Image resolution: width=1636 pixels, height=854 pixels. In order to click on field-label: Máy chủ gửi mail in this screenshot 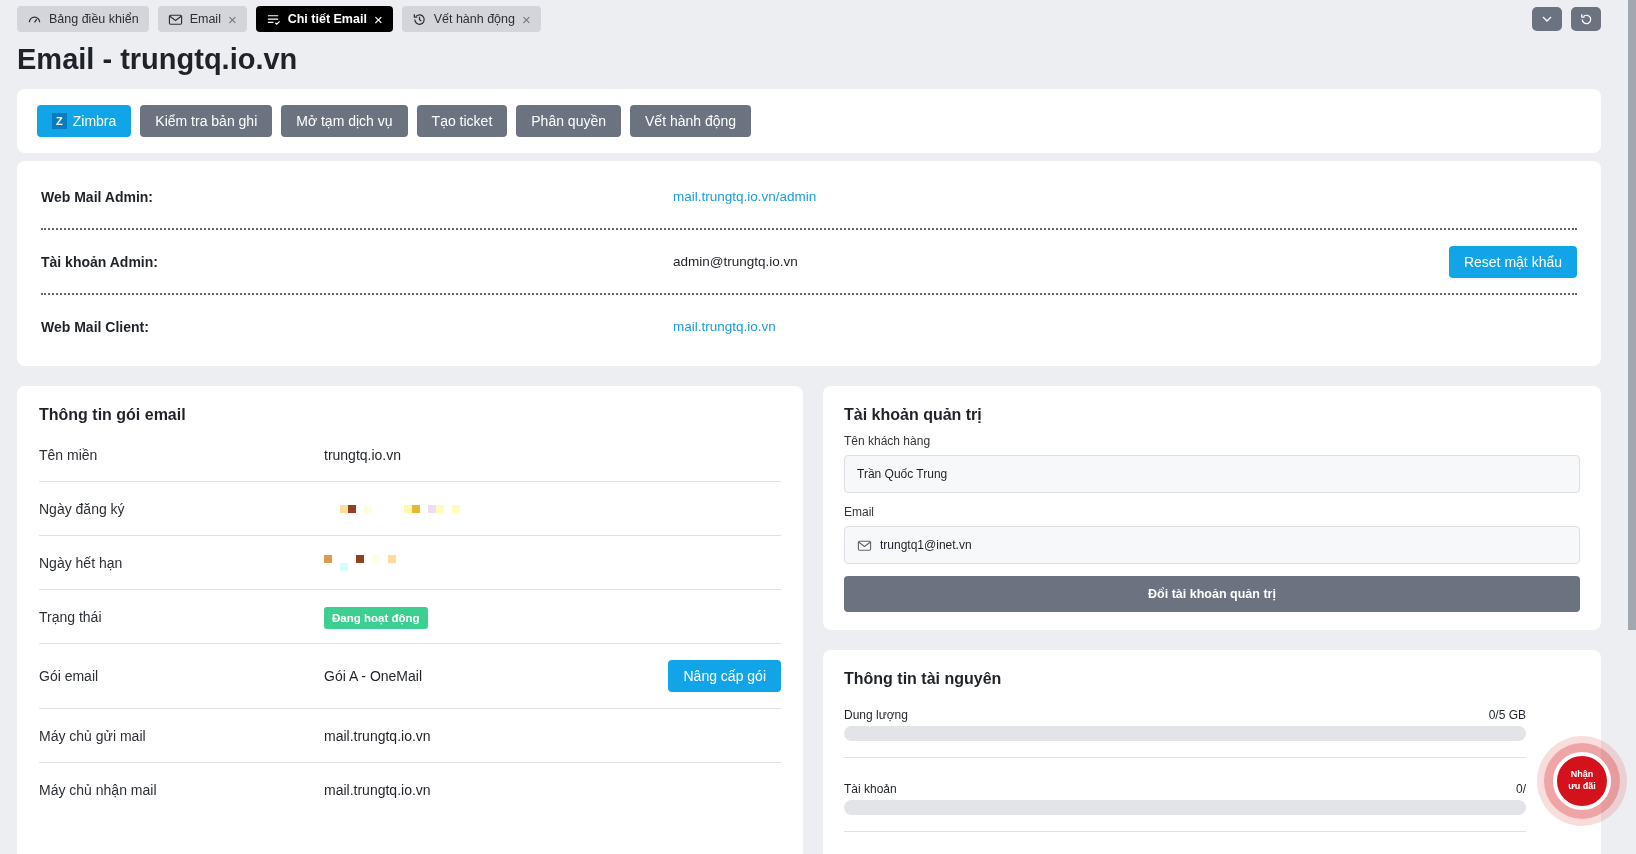, I will do `click(93, 735)`.